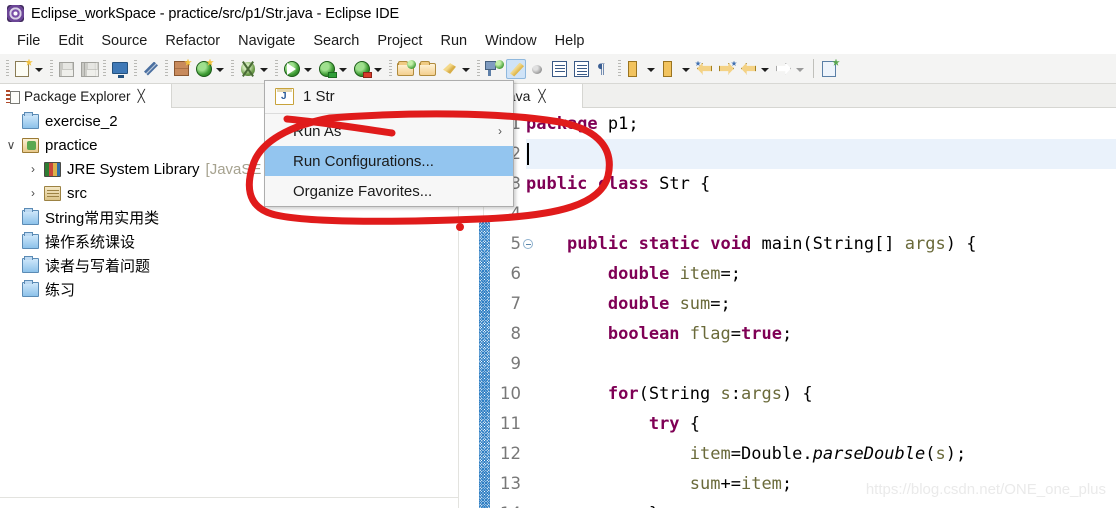  Describe the element at coordinates (182, 68) in the screenshot. I see `new-java-package-icon` at that location.